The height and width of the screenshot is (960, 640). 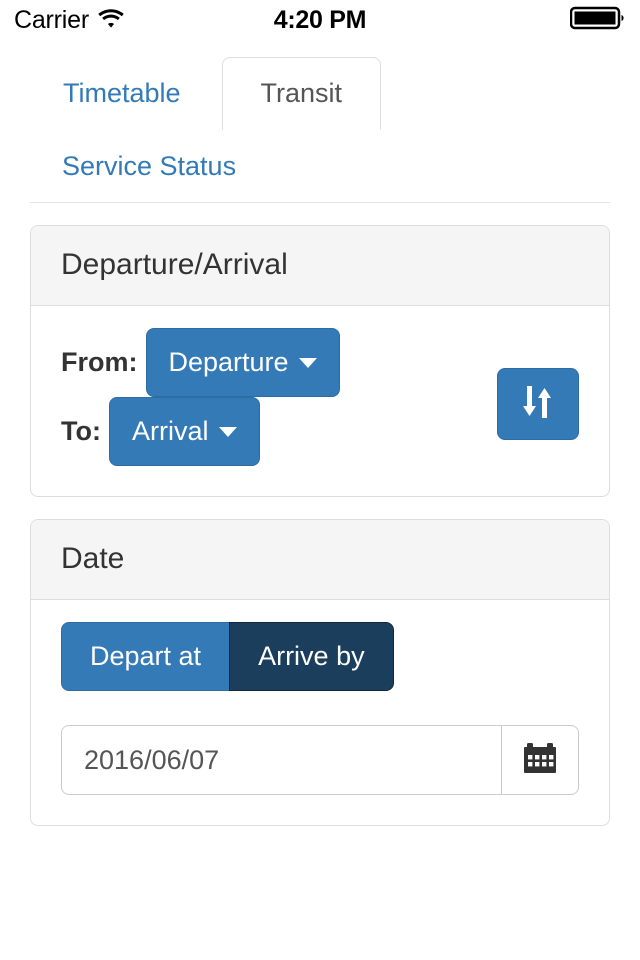 I want to click on calendar-icon, so click(x=540, y=760).